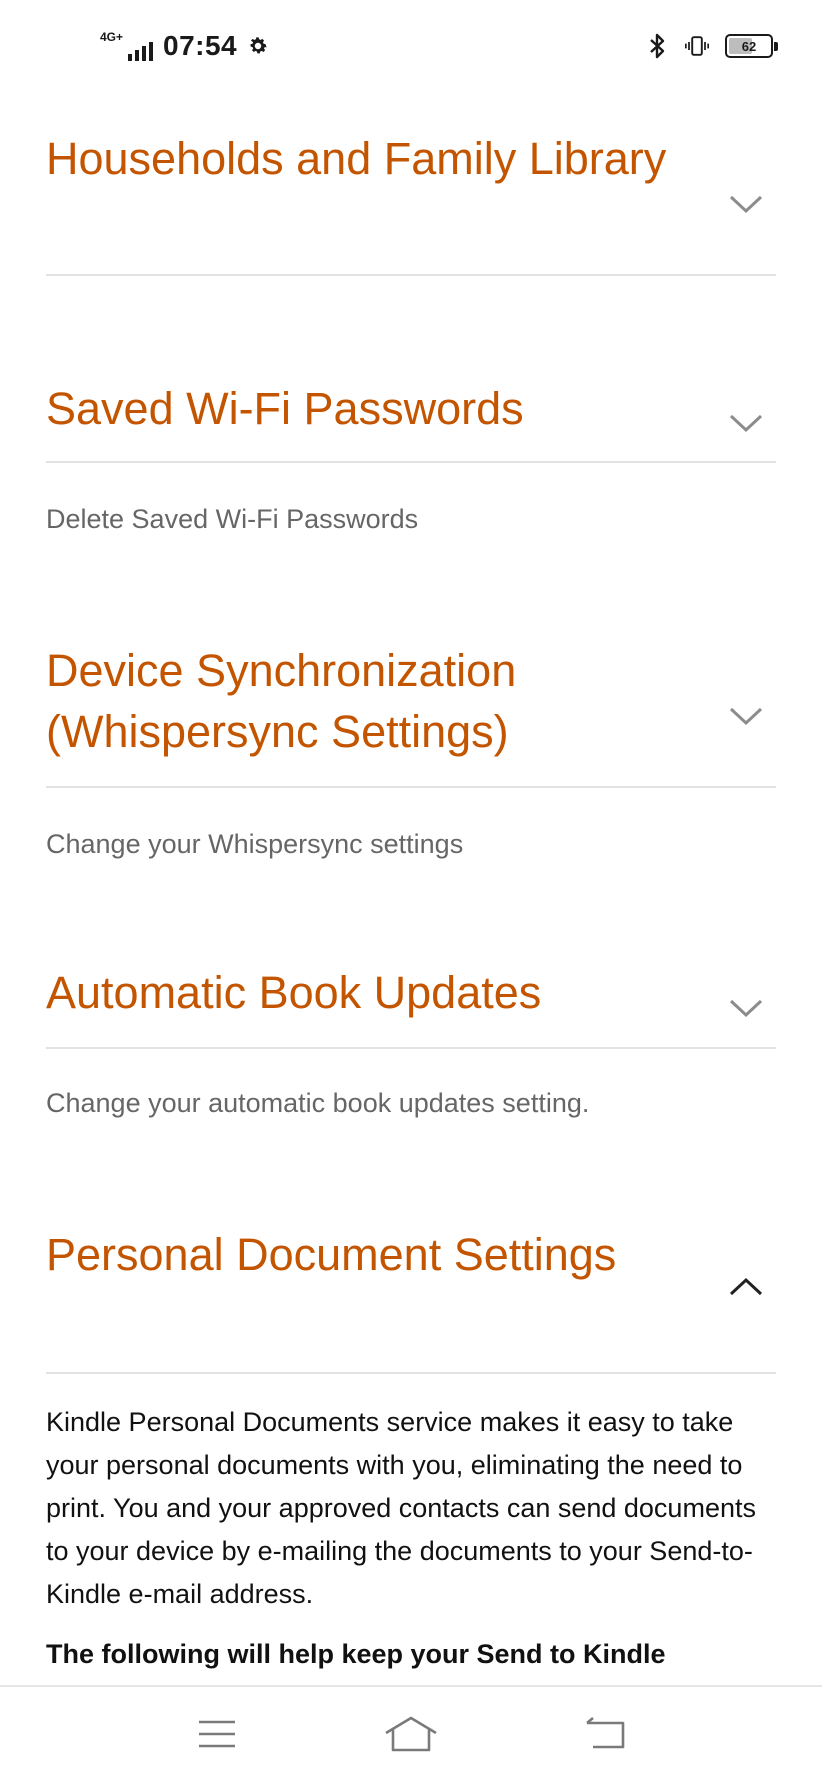  I want to click on signal-bars, so click(141, 50).